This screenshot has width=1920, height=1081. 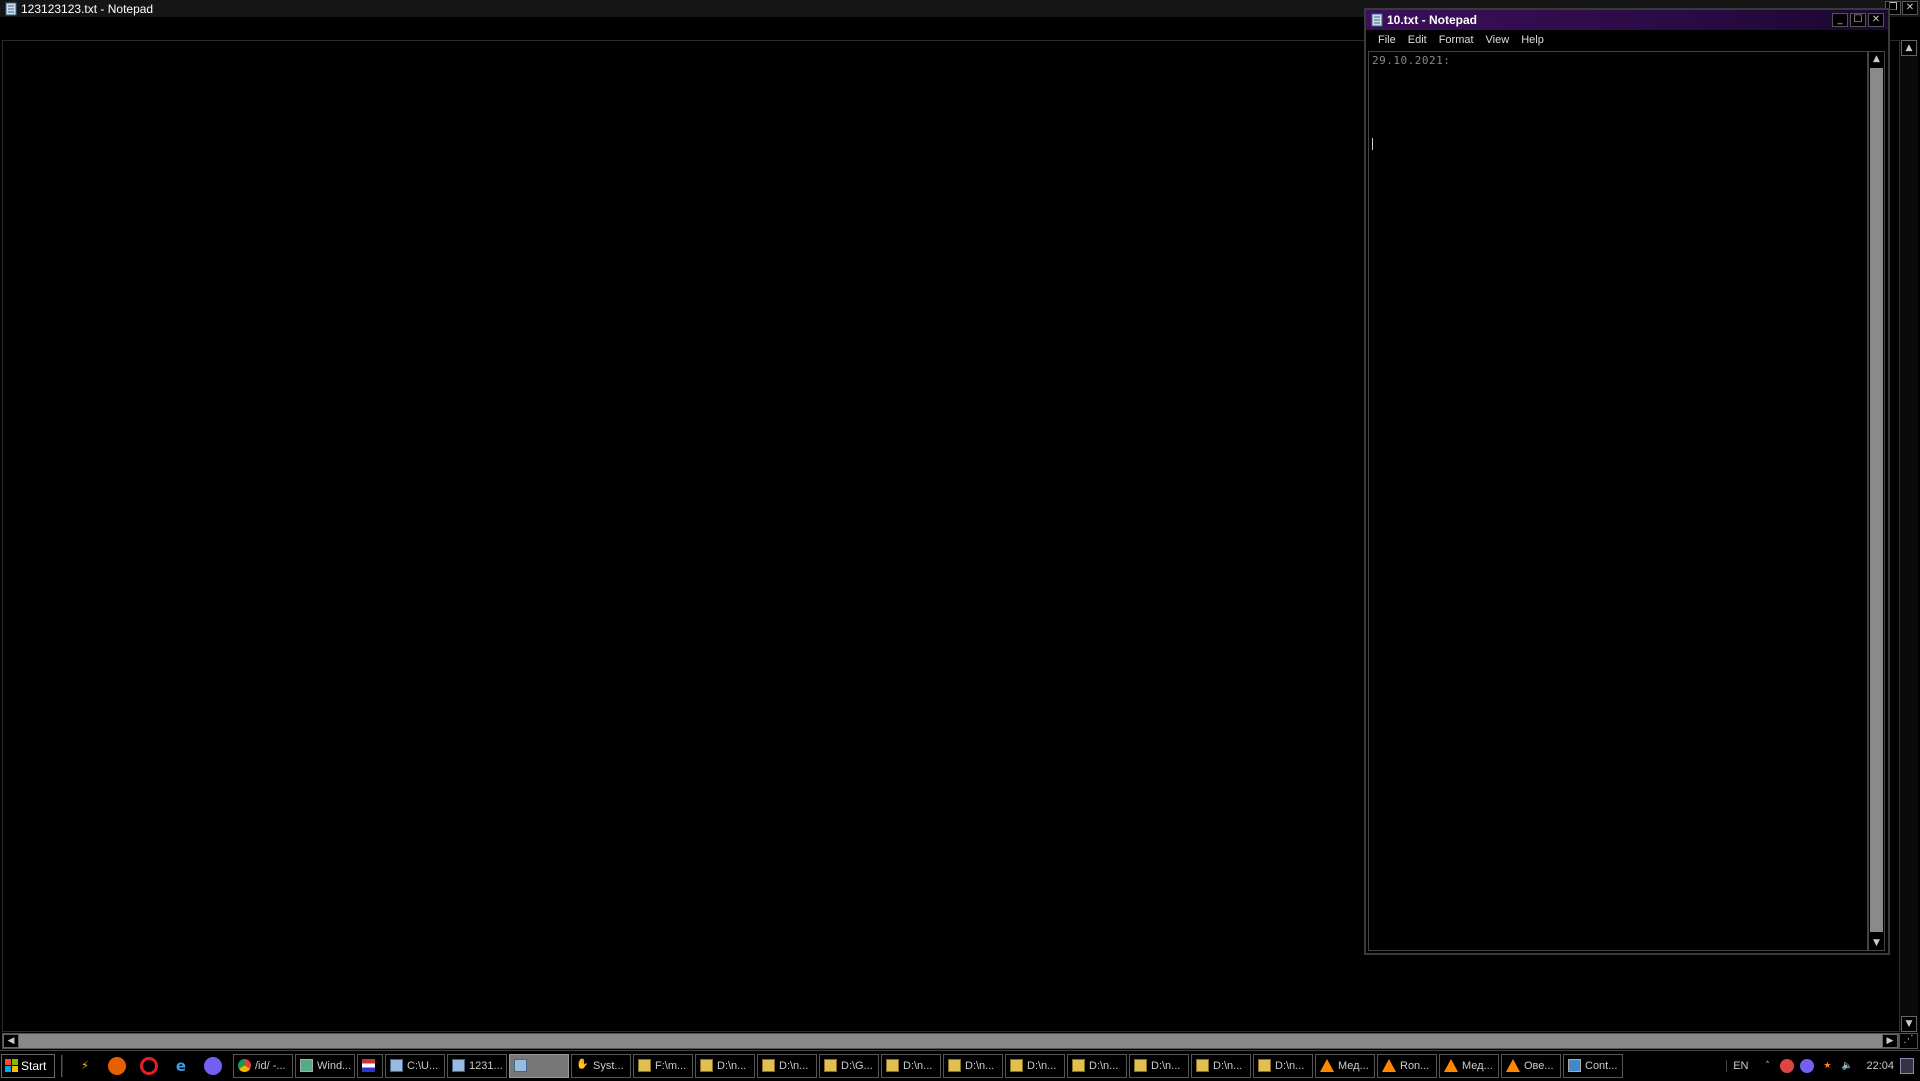 What do you see at coordinates (11, 1041) in the screenshot?
I see `scroll-left-icon: ◀` at bounding box center [11, 1041].